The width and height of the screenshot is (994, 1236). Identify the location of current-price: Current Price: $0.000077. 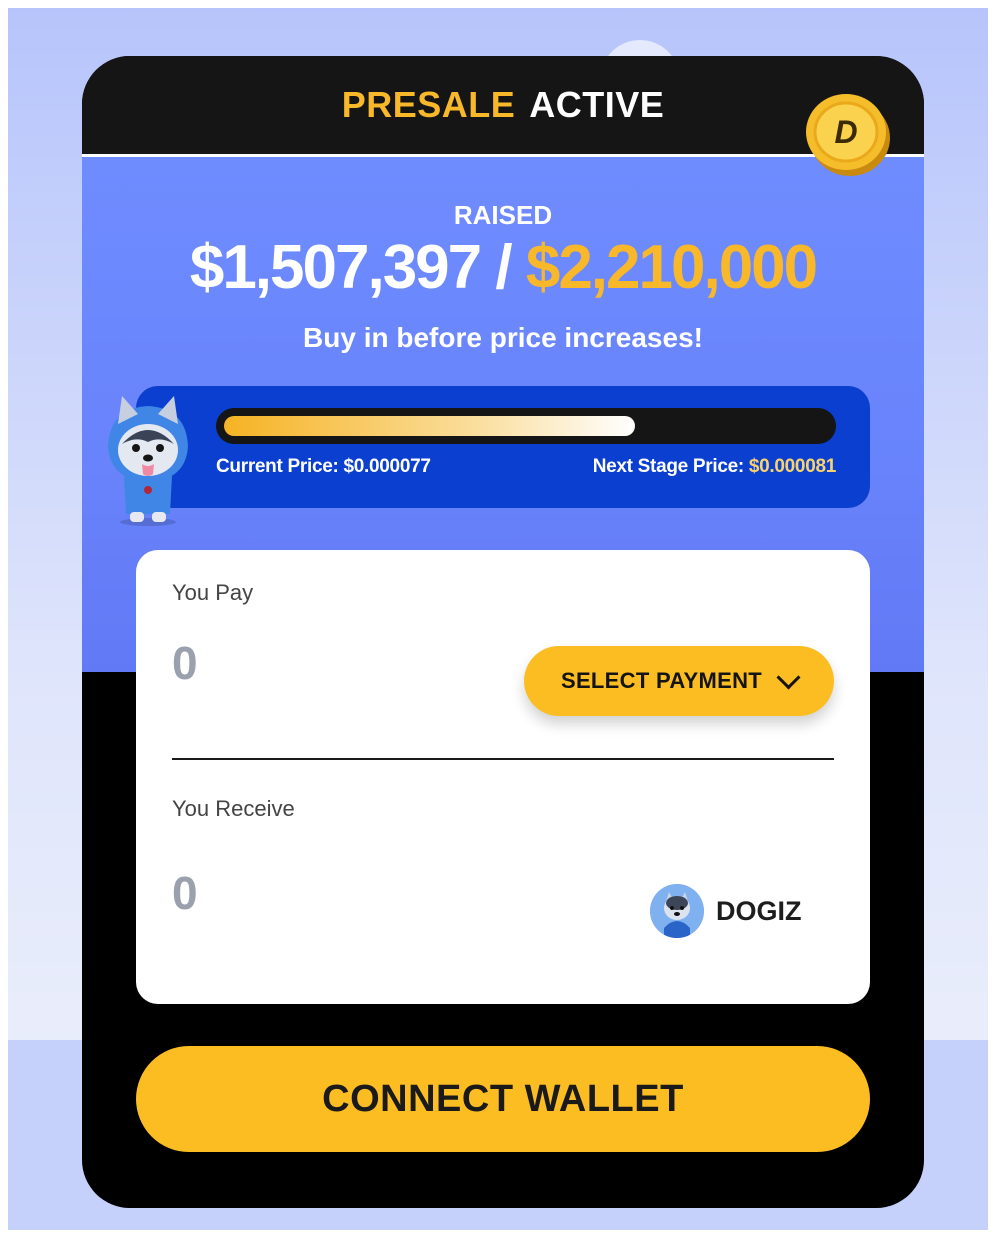
(323, 467).